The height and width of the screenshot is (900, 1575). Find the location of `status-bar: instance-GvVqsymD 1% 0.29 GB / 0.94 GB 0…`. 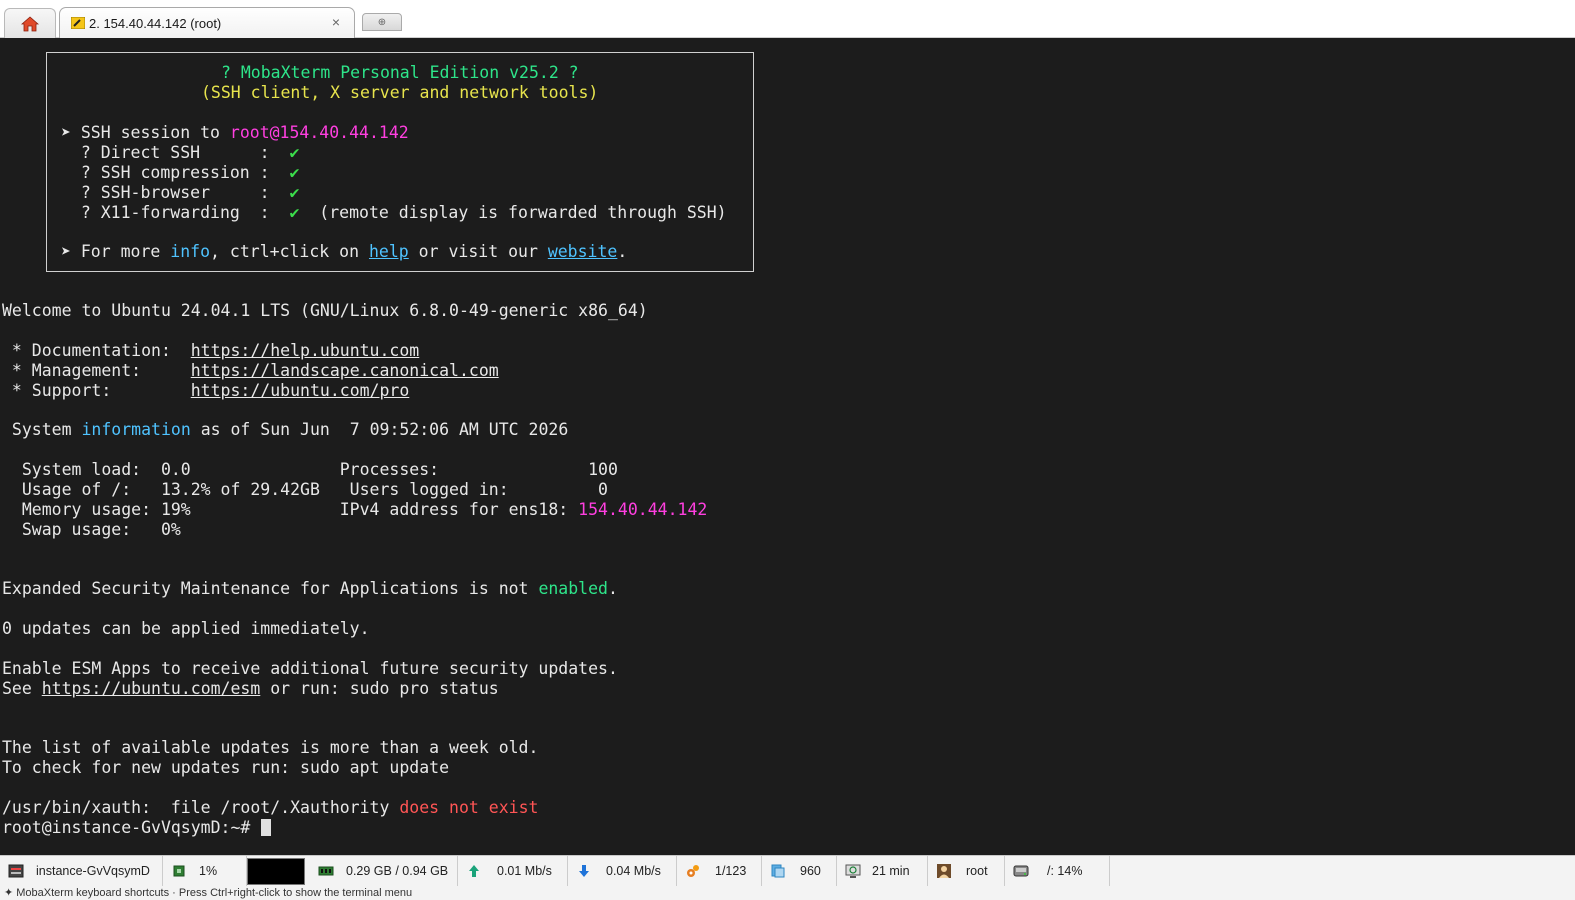

status-bar: instance-GvVqsymD 1% 0.29 GB / 0.94 GB 0… is located at coordinates (787, 871).